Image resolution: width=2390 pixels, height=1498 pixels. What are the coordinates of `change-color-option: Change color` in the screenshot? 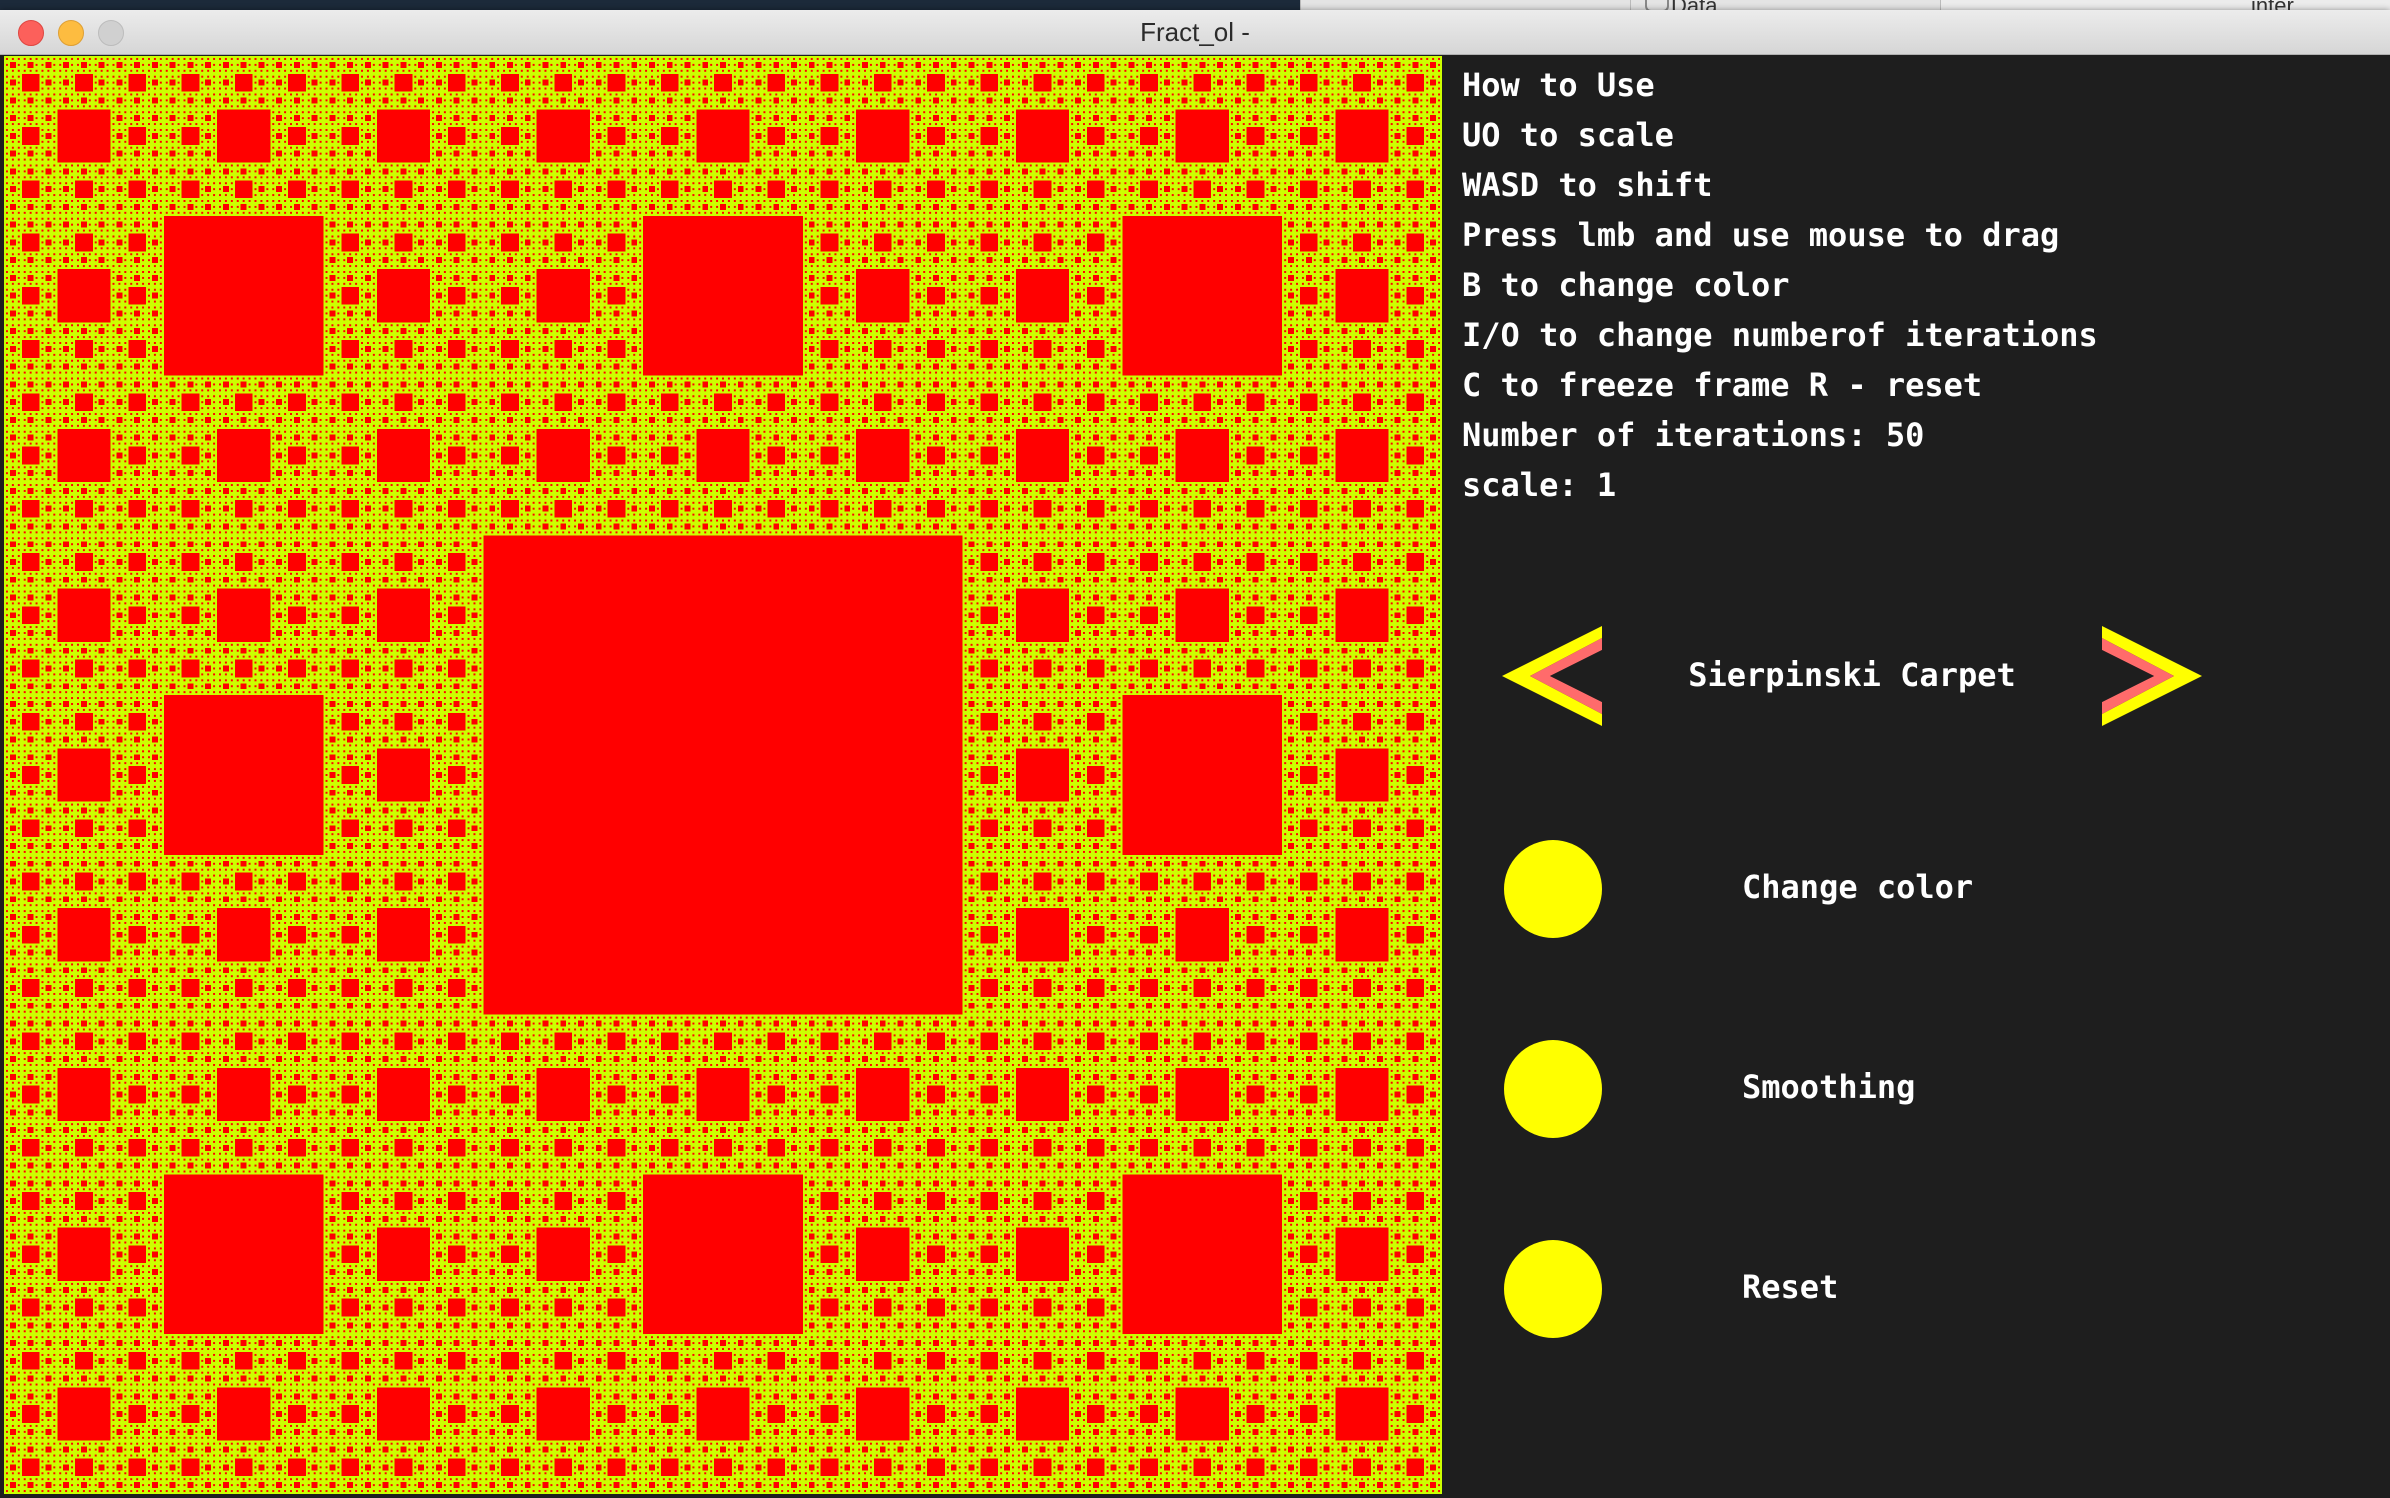 It's located at (1854, 890).